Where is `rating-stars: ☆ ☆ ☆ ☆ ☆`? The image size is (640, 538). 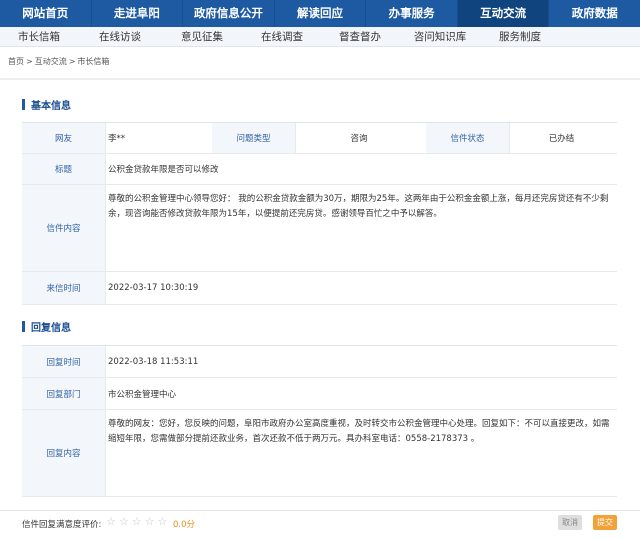 rating-stars: ☆ ☆ ☆ ☆ ☆ is located at coordinates (138, 522).